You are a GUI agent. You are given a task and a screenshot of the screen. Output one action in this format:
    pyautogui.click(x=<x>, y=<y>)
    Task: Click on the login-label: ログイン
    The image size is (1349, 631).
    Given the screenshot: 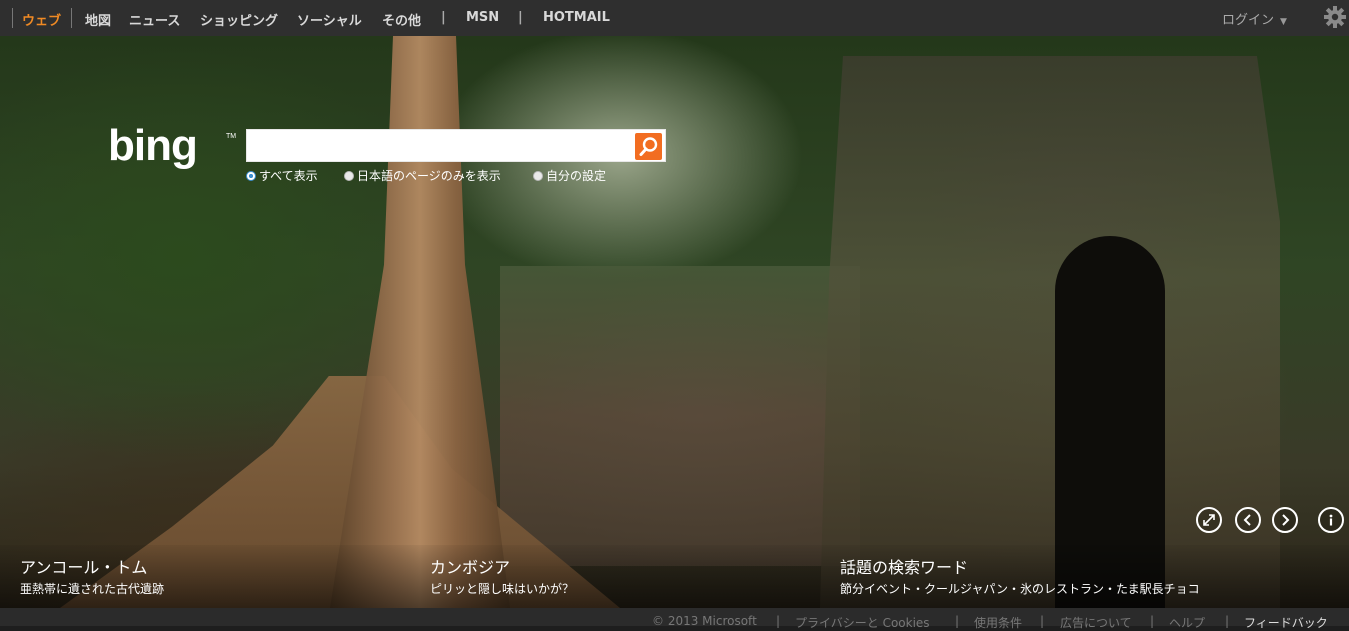 What is the action you would take?
    pyautogui.click(x=1248, y=20)
    